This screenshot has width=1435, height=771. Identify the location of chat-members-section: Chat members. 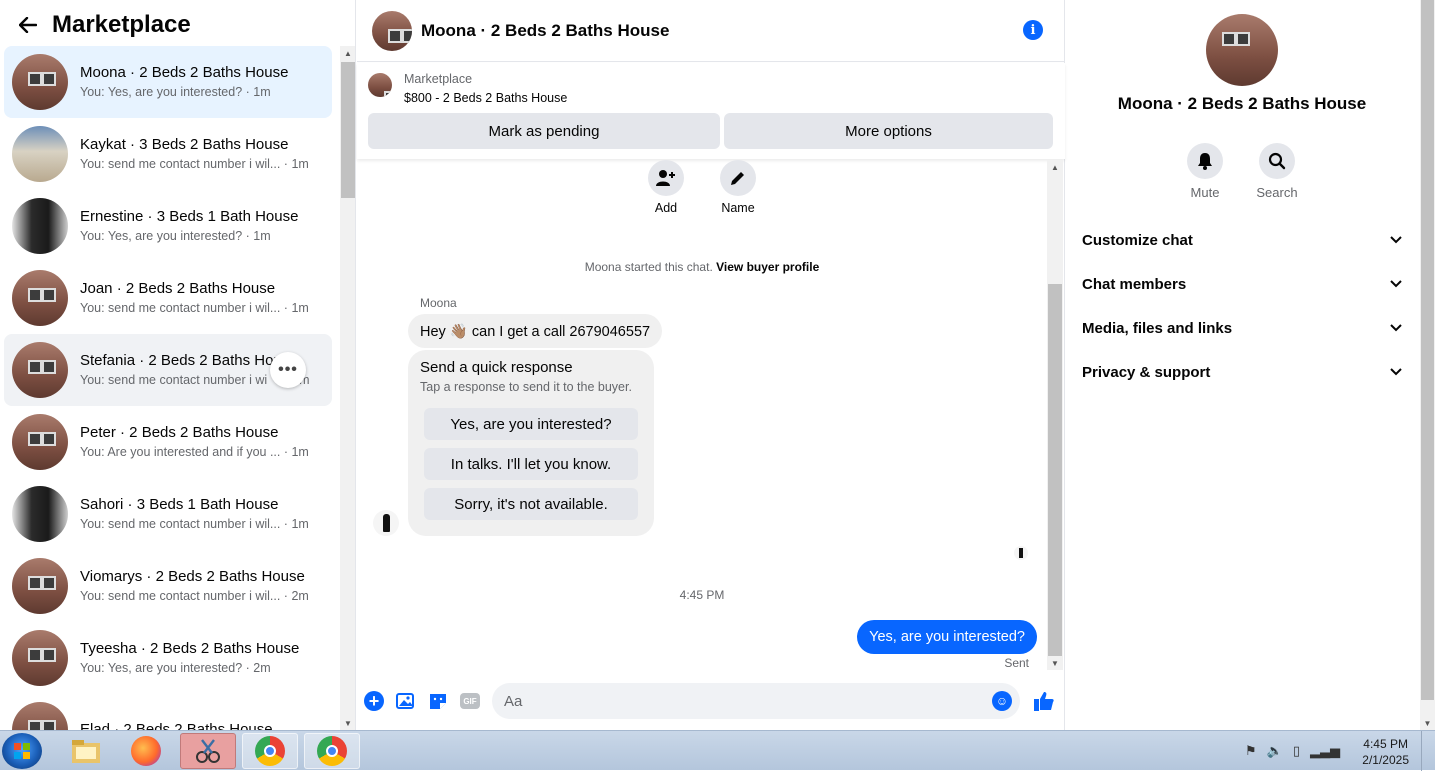
(1243, 284).